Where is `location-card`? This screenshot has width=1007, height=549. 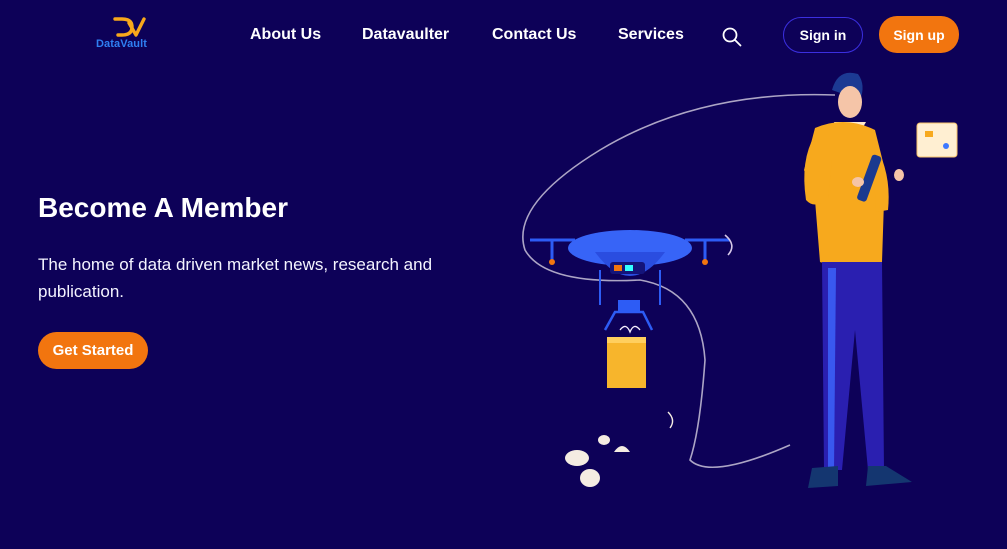
location-card is located at coordinates (937, 140).